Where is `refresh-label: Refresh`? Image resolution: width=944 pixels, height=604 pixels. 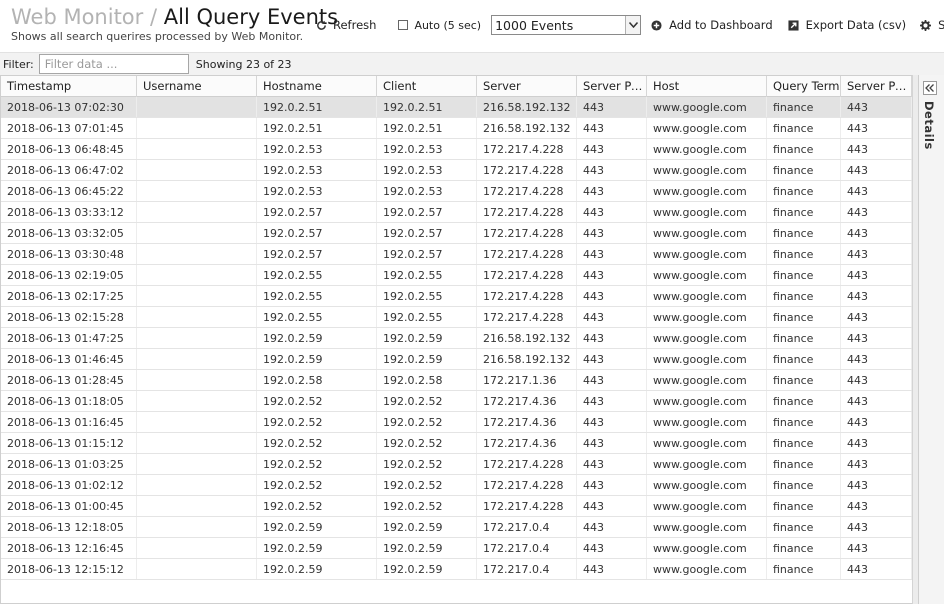 refresh-label: Refresh is located at coordinates (355, 25).